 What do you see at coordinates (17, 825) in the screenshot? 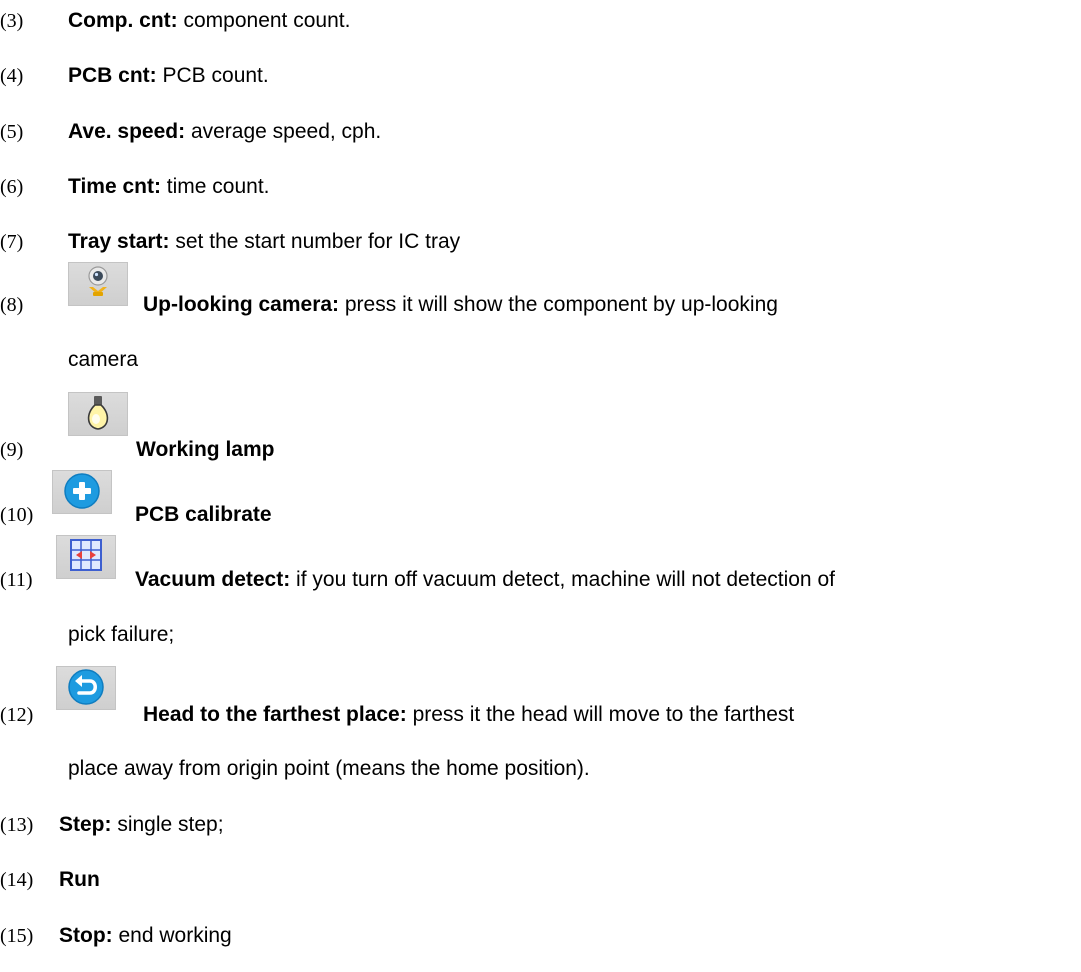
I see `item-number: (13)` at bounding box center [17, 825].